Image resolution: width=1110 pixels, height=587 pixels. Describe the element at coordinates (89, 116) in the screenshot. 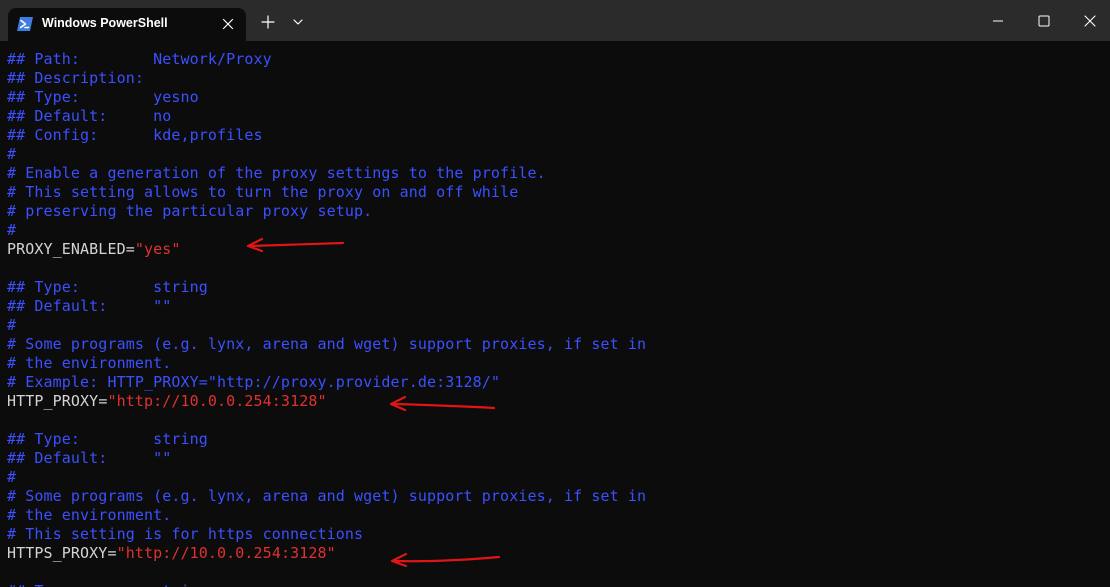

I see `comment-line: ## Default: no` at that location.